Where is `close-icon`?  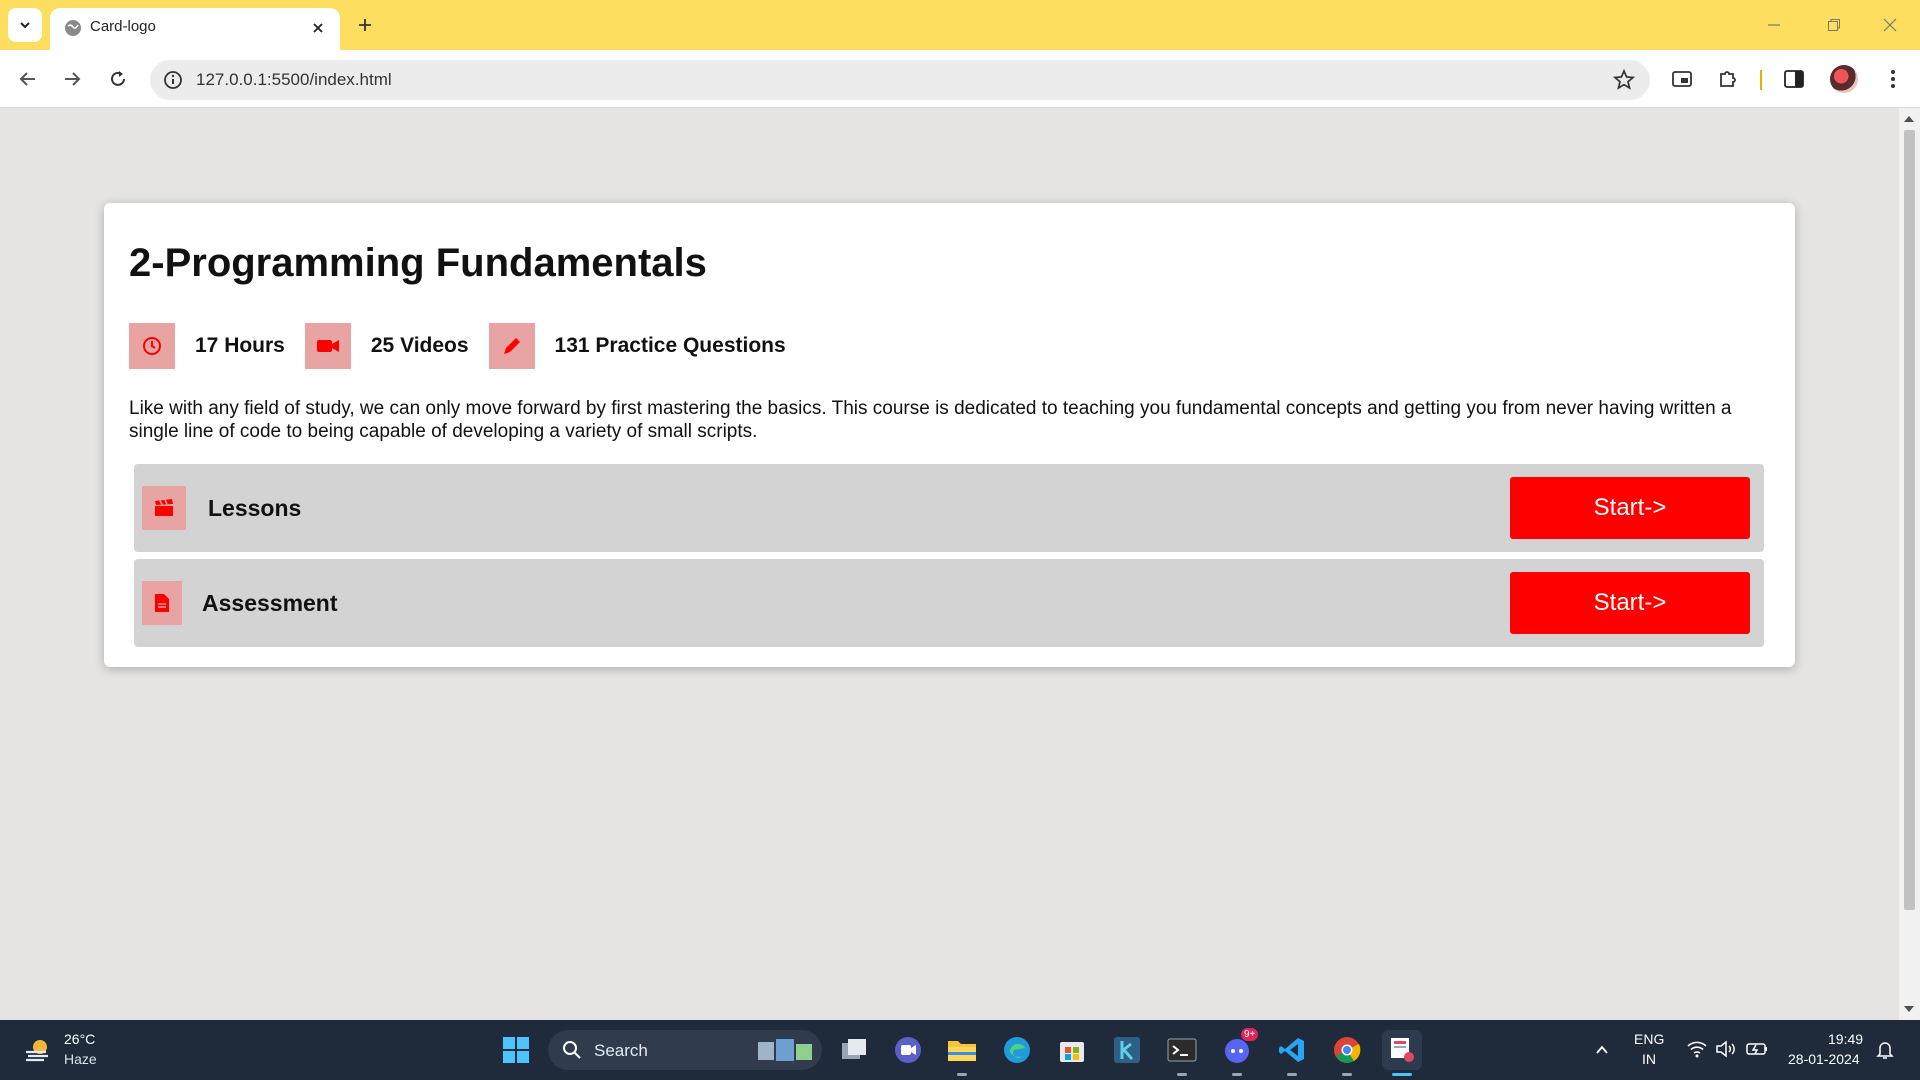 close-icon is located at coordinates (1890, 25).